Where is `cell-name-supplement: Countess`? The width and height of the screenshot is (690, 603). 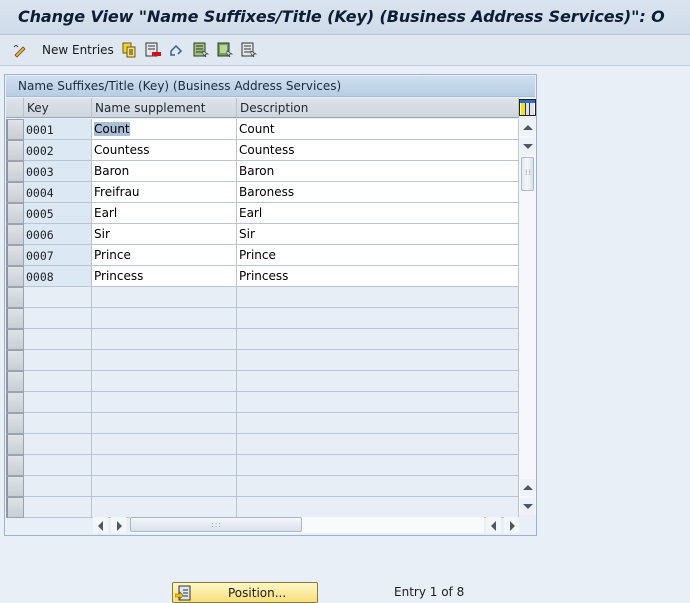 cell-name-supplement: Countess is located at coordinates (164, 150).